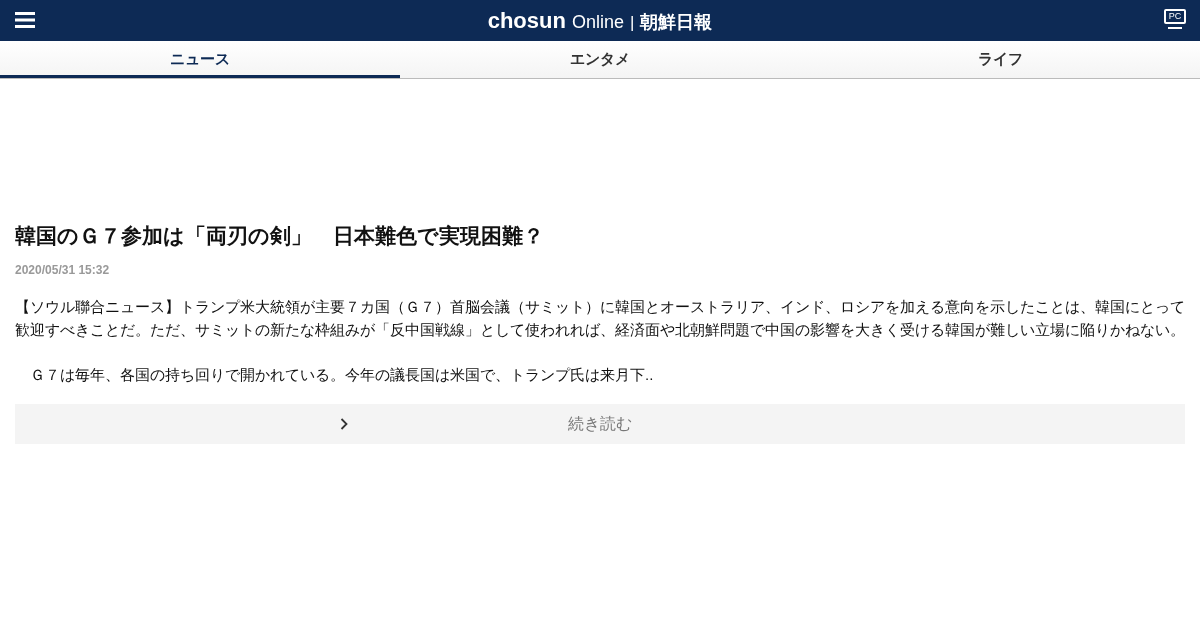  Describe the element at coordinates (342, 375) in the screenshot. I see `article-paragraph: Ｇ７は毎年、各国の持ち回りで開かれている。今年の議長国は米国で、トランプ氏は来月下..` at that location.